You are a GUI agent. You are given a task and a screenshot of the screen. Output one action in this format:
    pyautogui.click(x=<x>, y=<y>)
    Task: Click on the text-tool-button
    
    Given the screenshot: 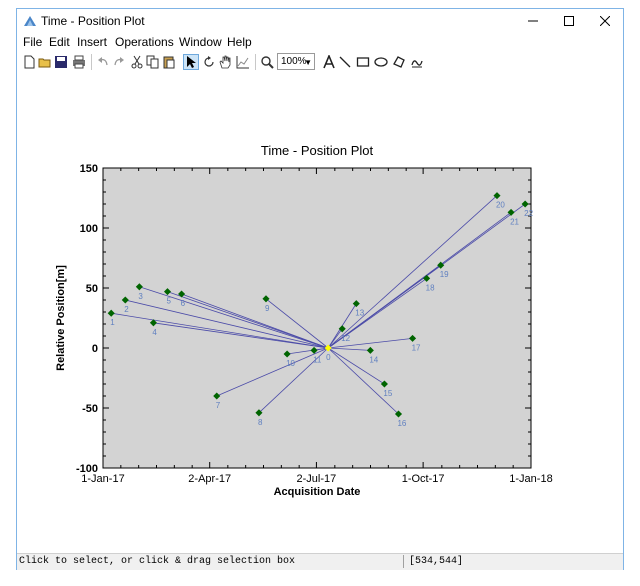 What is the action you would take?
    pyautogui.click(x=329, y=62)
    